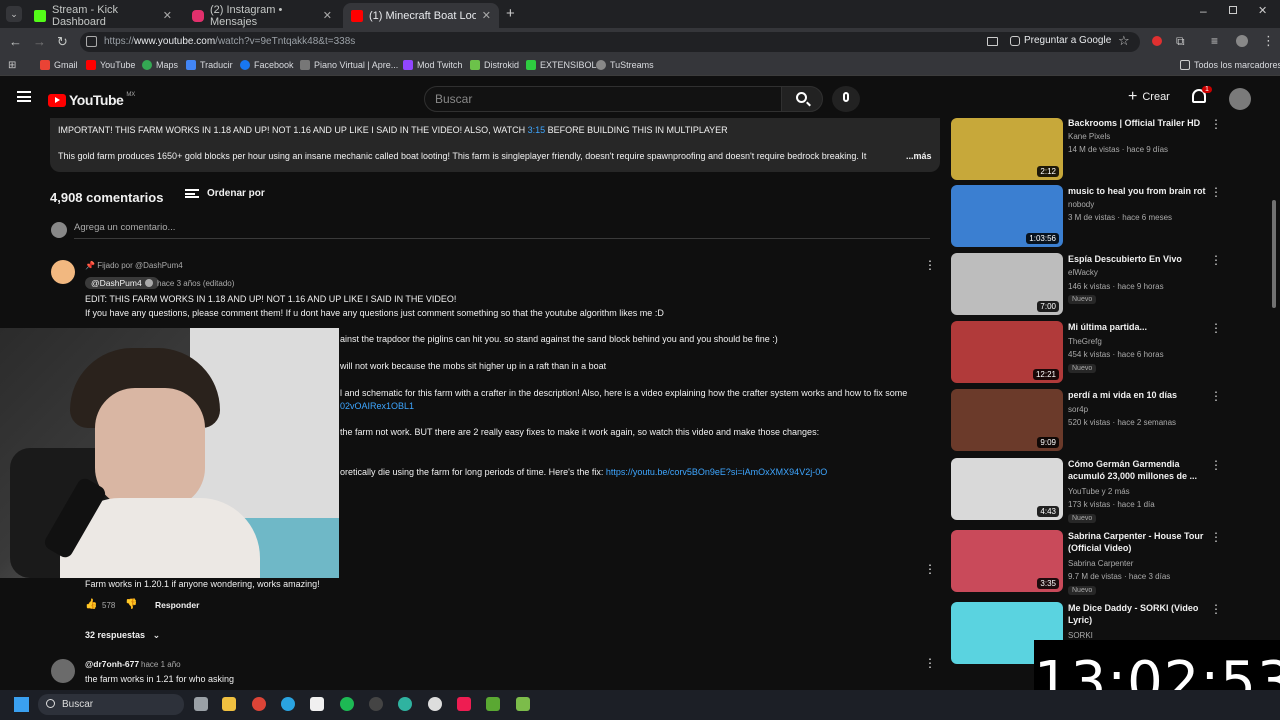 The image size is (1280, 720). Describe the element at coordinates (1149, 97) in the screenshot. I see `create-button: + Crear` at that location.